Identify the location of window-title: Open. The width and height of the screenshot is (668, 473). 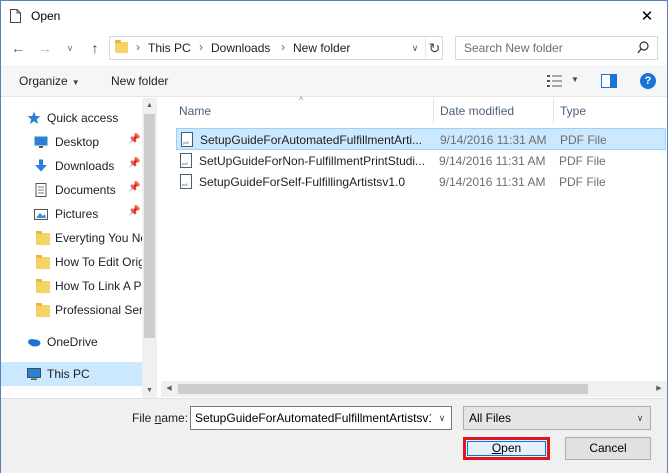
(46, 16).